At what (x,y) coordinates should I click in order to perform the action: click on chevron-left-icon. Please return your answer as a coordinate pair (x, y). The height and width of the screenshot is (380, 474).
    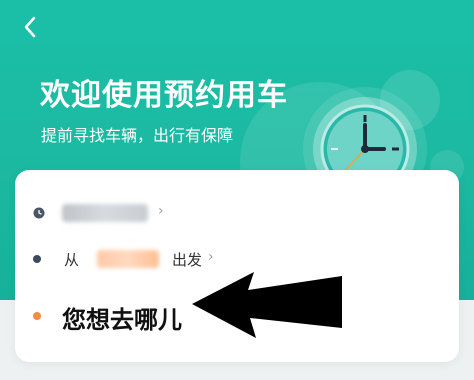
    Looking at the image, I should click on (30, 27).